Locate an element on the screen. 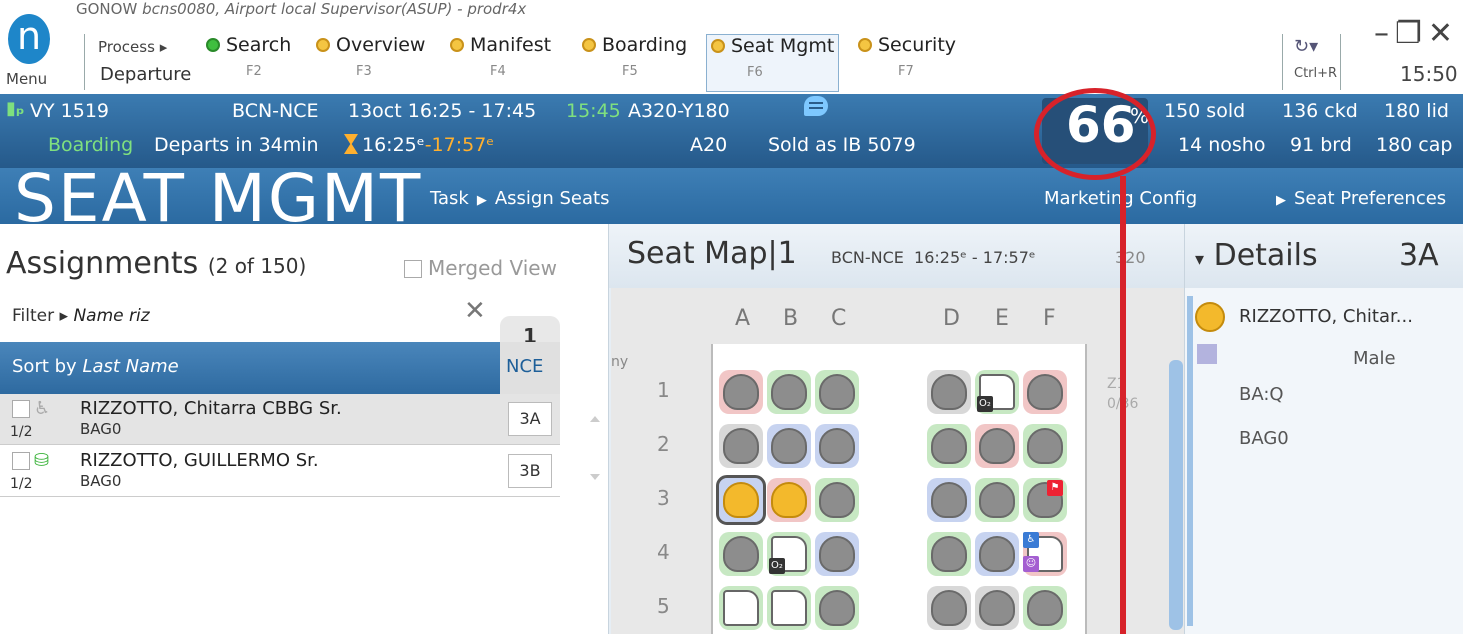 Image resolution: width=1463 pixels, height=634 pixels. fkey-label: F2 is located at coordinates (254, 71).